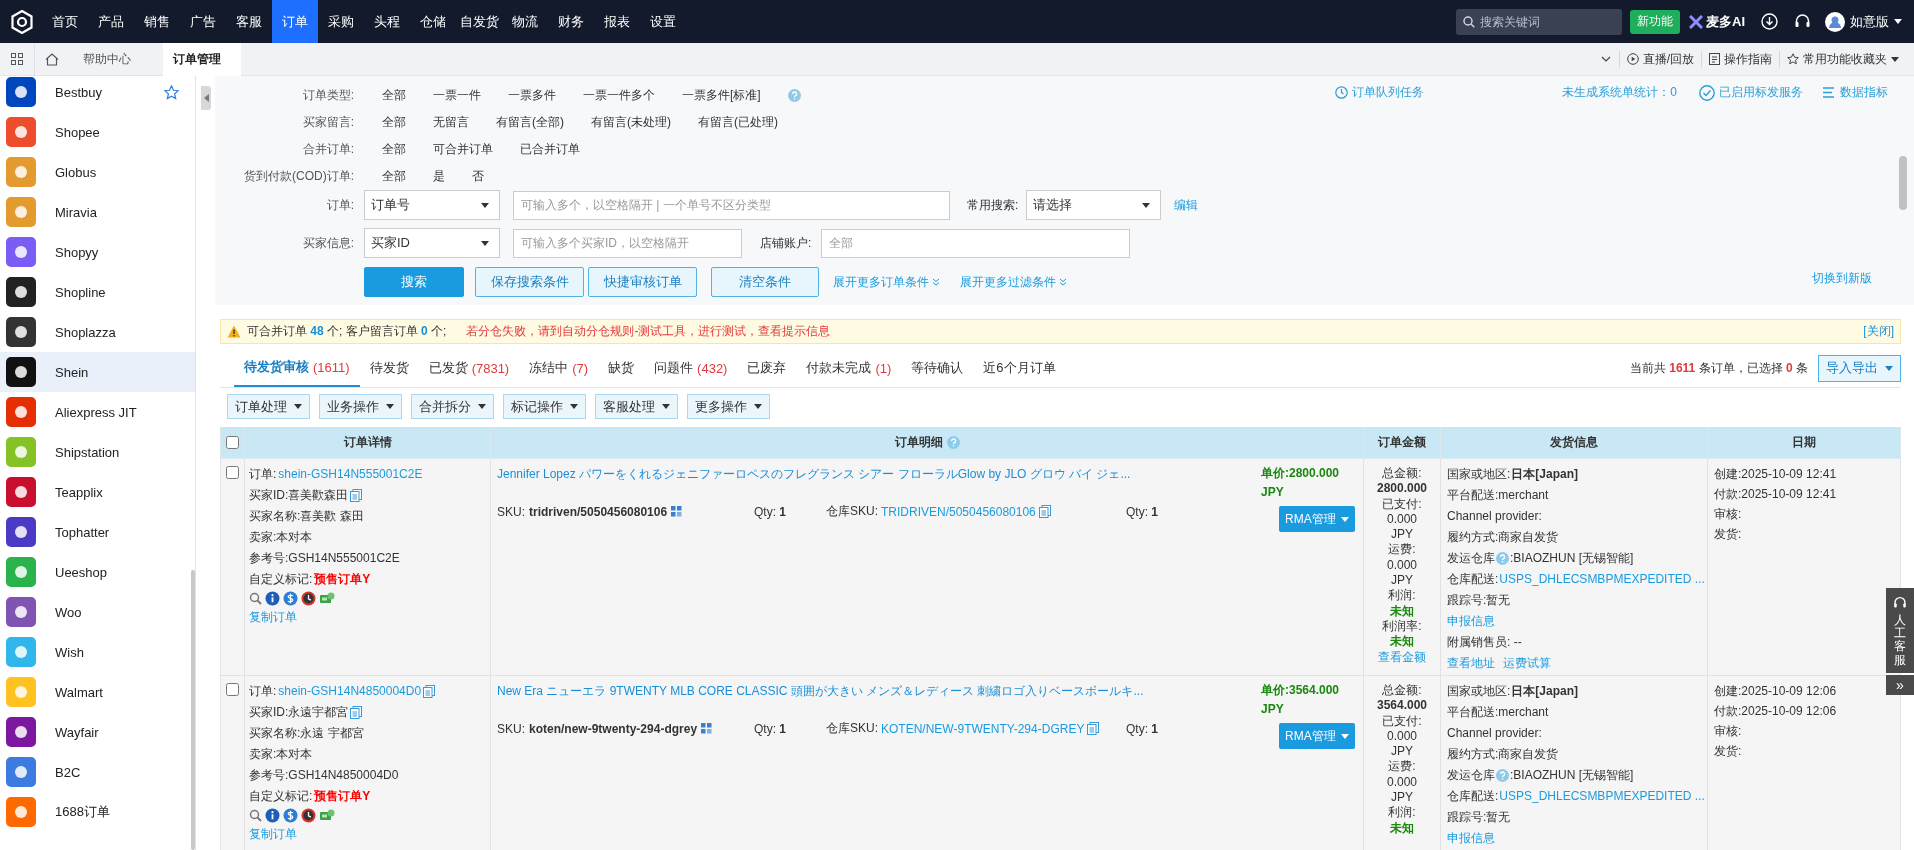 This screenshot has width=1914, height=850. Describe the element at coordinates (532, 95) in the screenshot. I see `filter-option: 一票多件` at that location.